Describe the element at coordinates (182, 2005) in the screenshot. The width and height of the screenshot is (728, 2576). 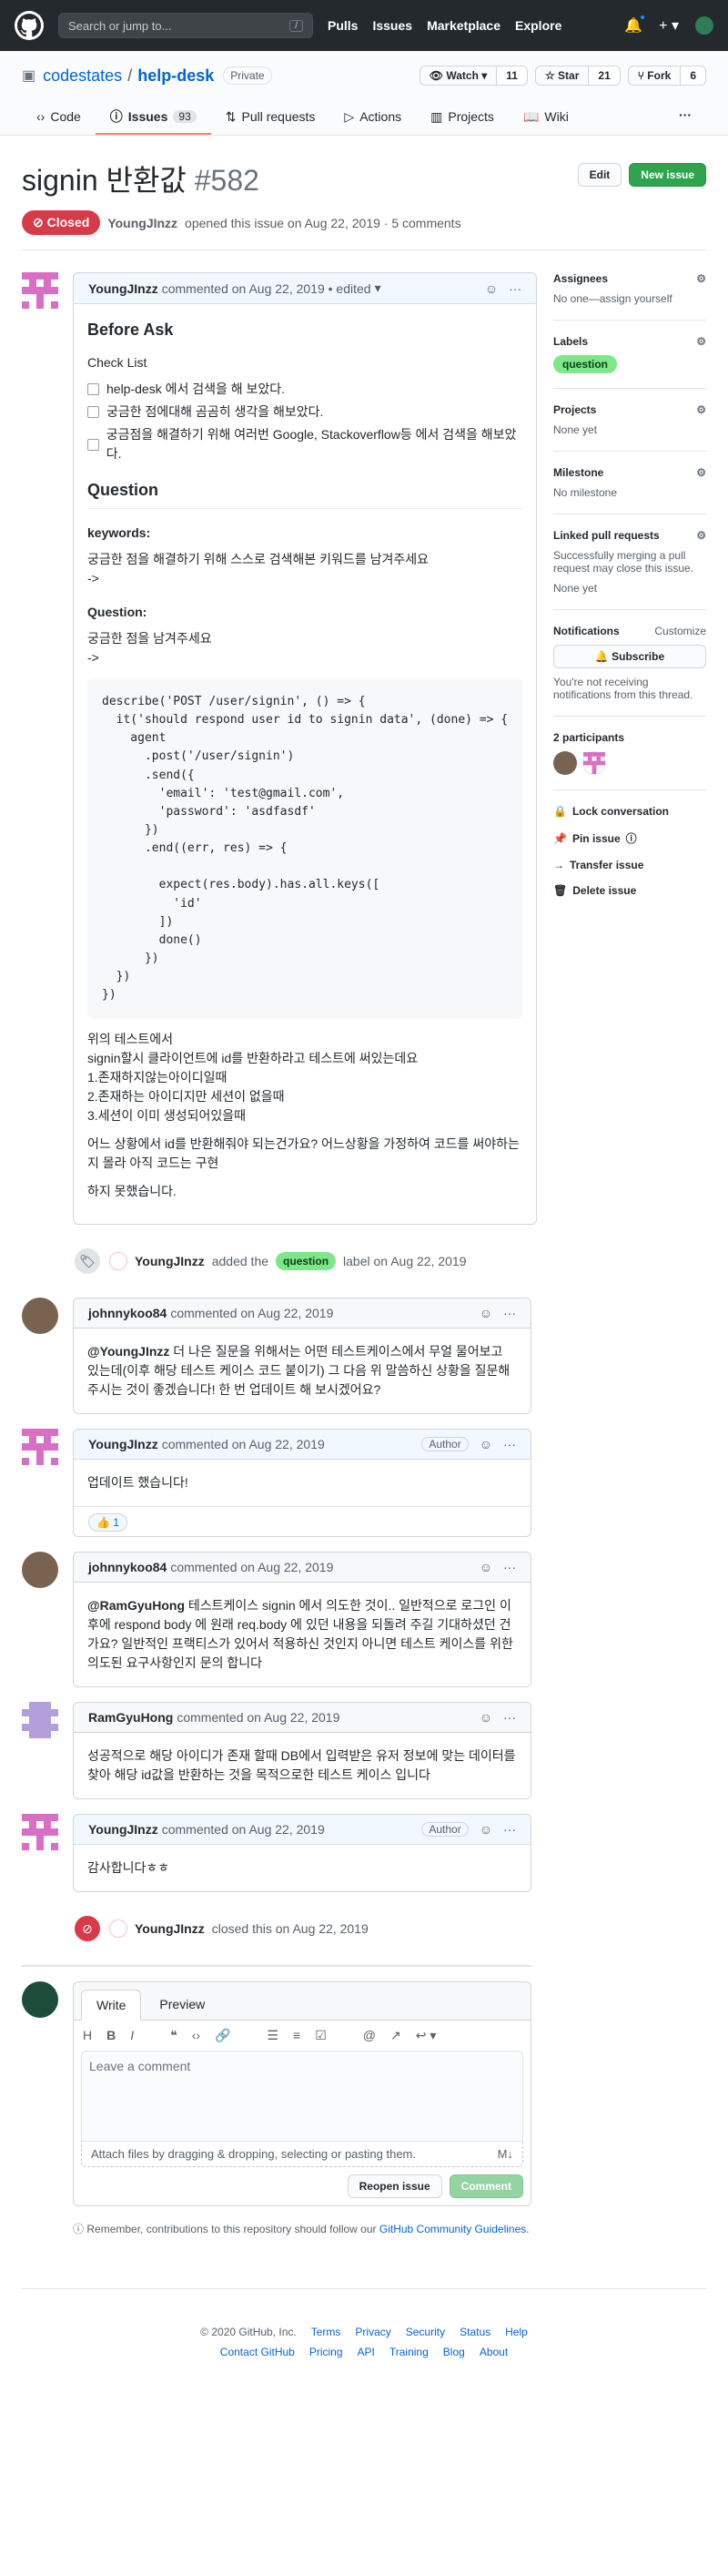
I see `tab-preview: Preview` at that location.